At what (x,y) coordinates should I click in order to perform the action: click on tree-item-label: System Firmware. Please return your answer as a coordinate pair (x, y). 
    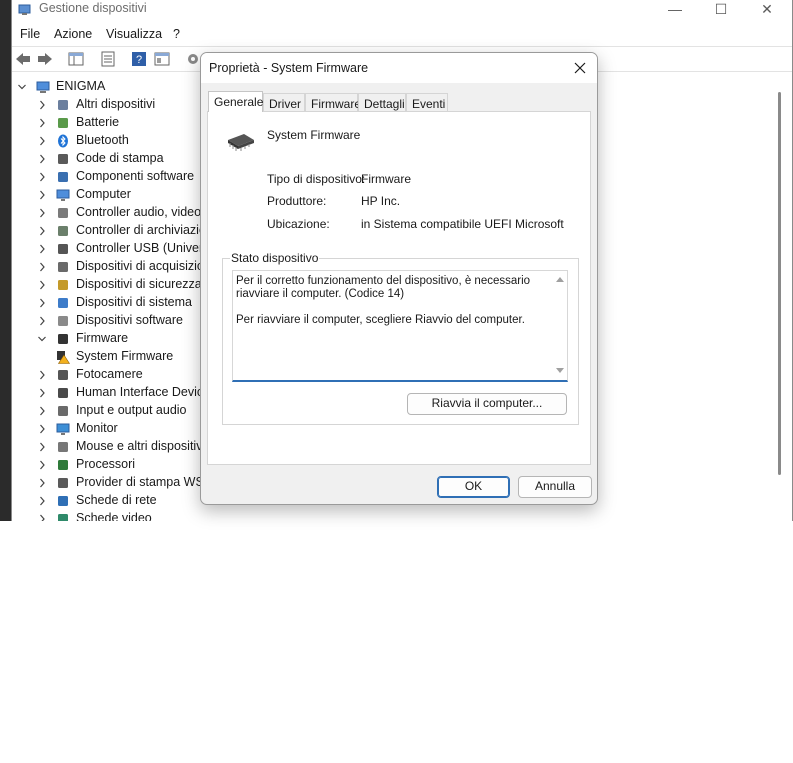
    Looking at the image, I should click on (125, 356).